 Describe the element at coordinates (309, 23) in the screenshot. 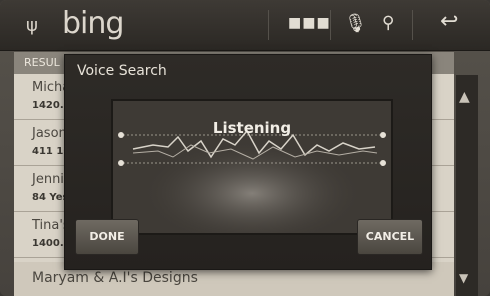

I see `apps-grid-icon: ■■■` at that location.